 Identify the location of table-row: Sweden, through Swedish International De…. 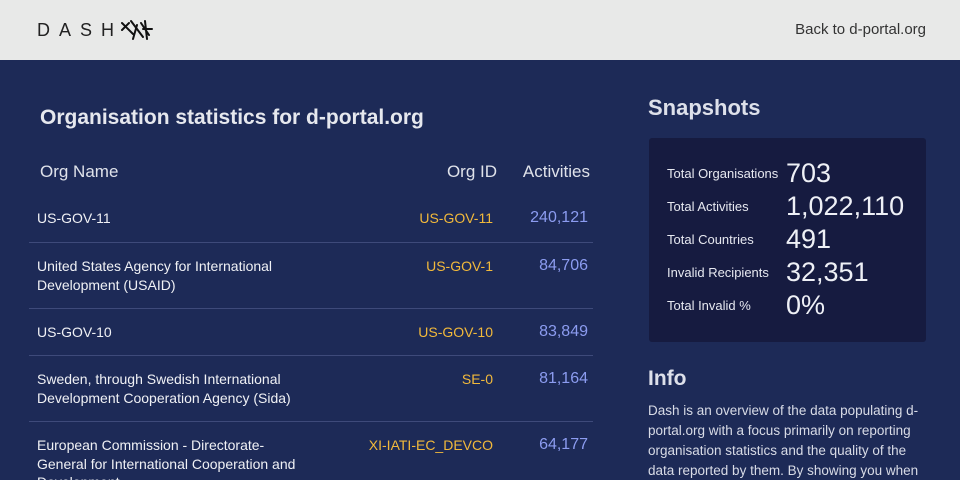
(311, 389).